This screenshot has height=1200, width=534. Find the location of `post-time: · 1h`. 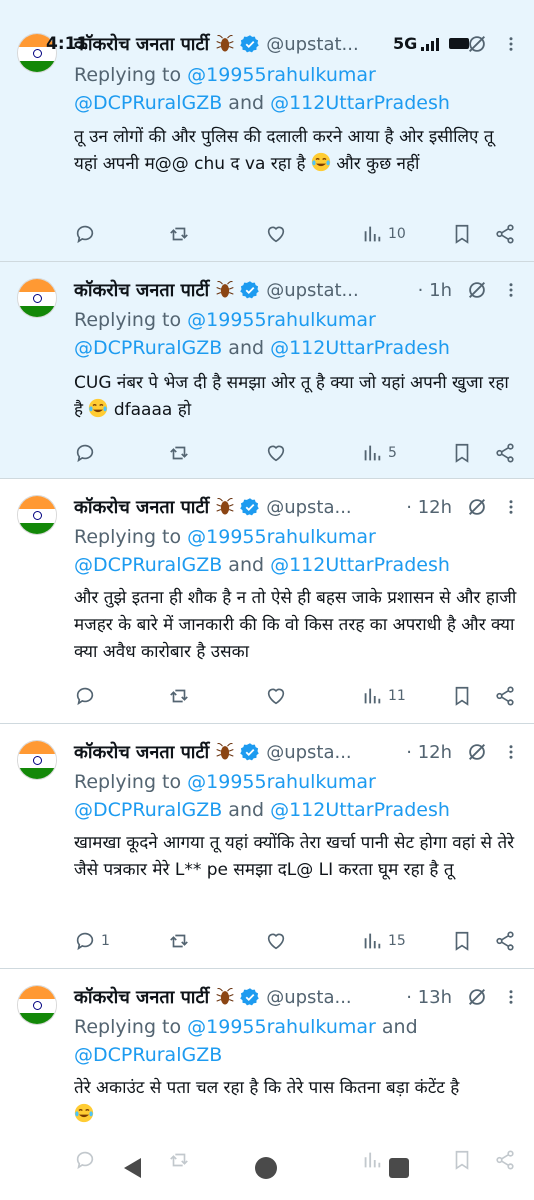

post-time: · 1h is located at coordinates (435, 290).